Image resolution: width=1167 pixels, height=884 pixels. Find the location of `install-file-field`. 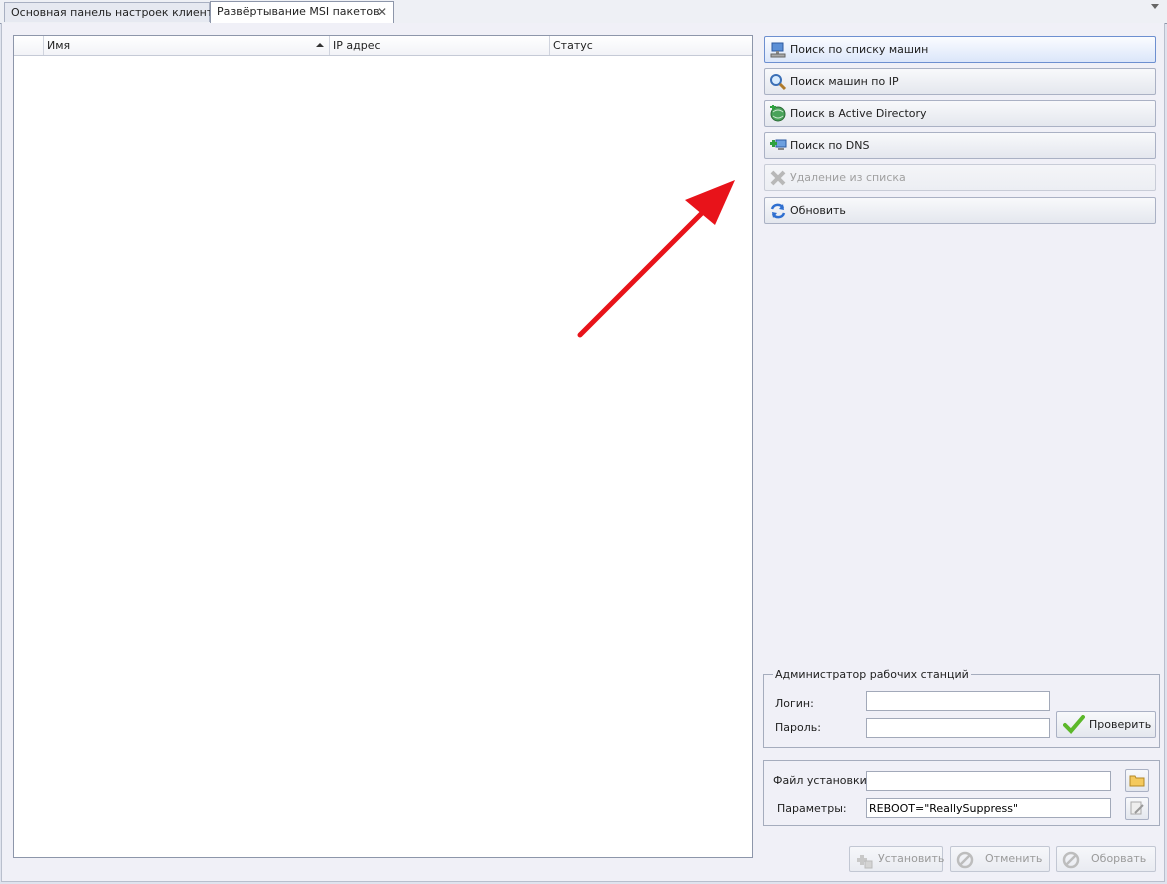

install-file-field is located at coordinates (988, 781).